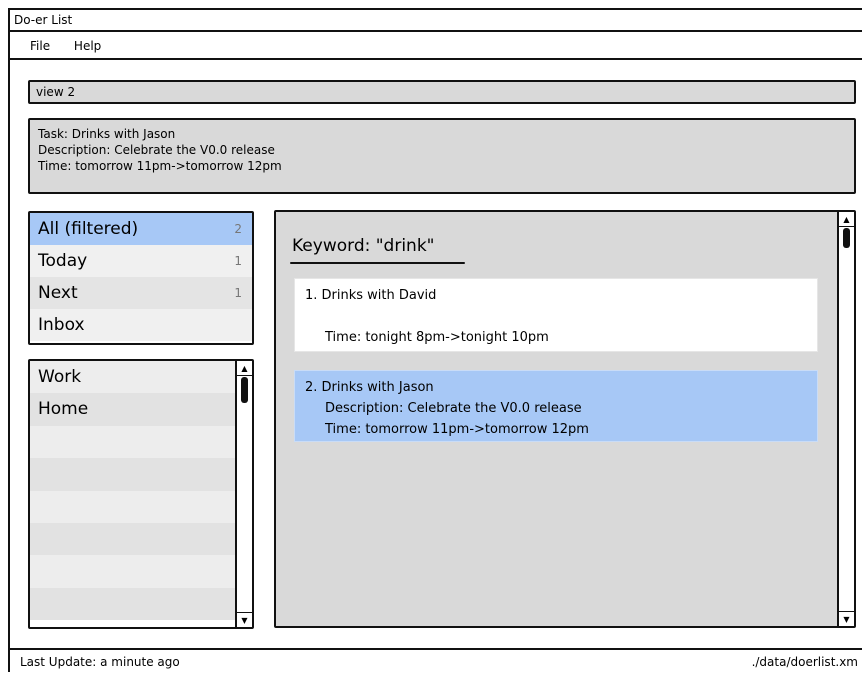 The image size is (862, 674). Describe the element at coordinates (804, 662) in the screenshot. I see `file-path-text: ./data/doerlist.xm` at that location.